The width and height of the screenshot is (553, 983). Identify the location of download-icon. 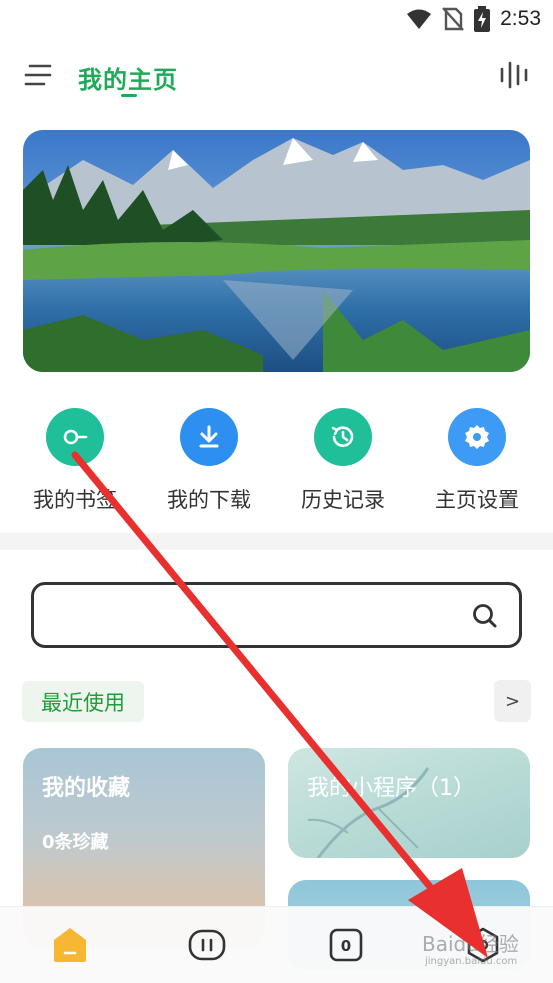
(209, 437).